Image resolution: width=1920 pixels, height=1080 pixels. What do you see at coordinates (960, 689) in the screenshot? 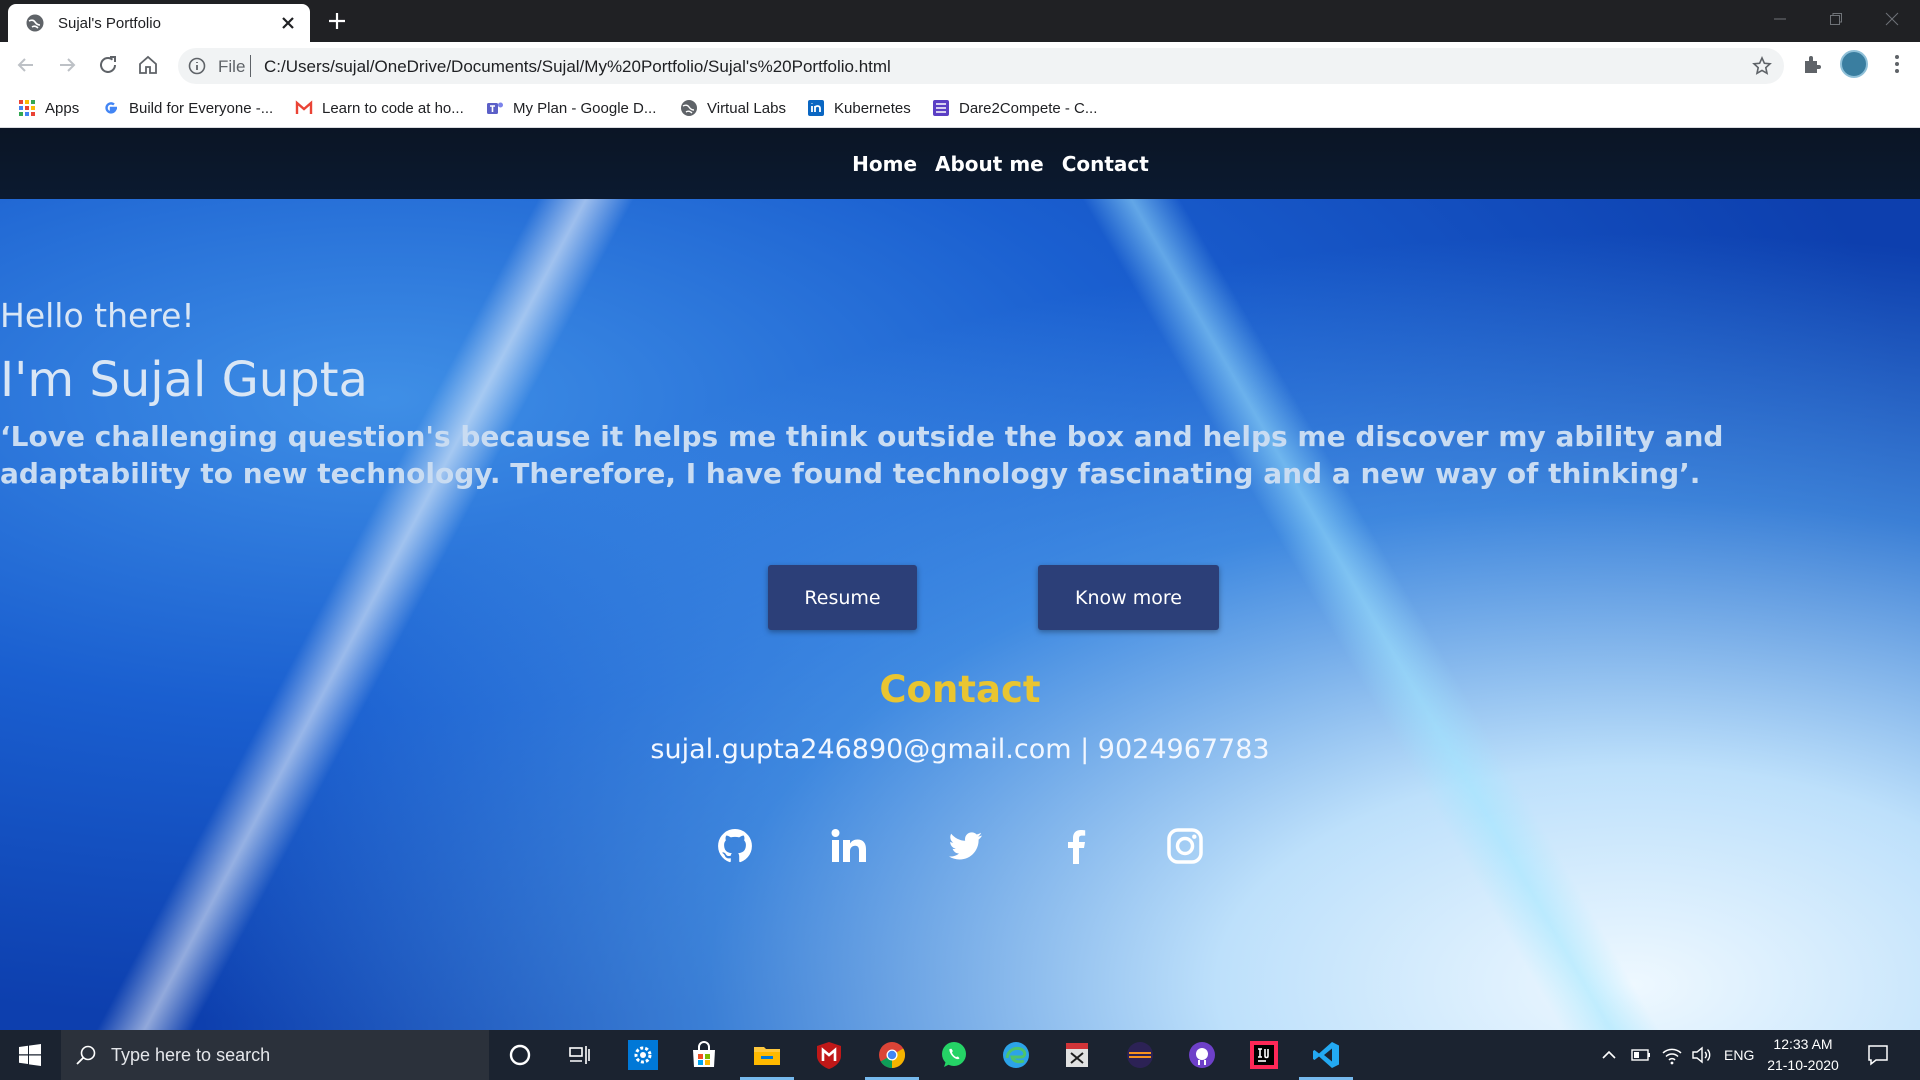
I see `contact-heading: Contact` at bounding box center [960, 689].